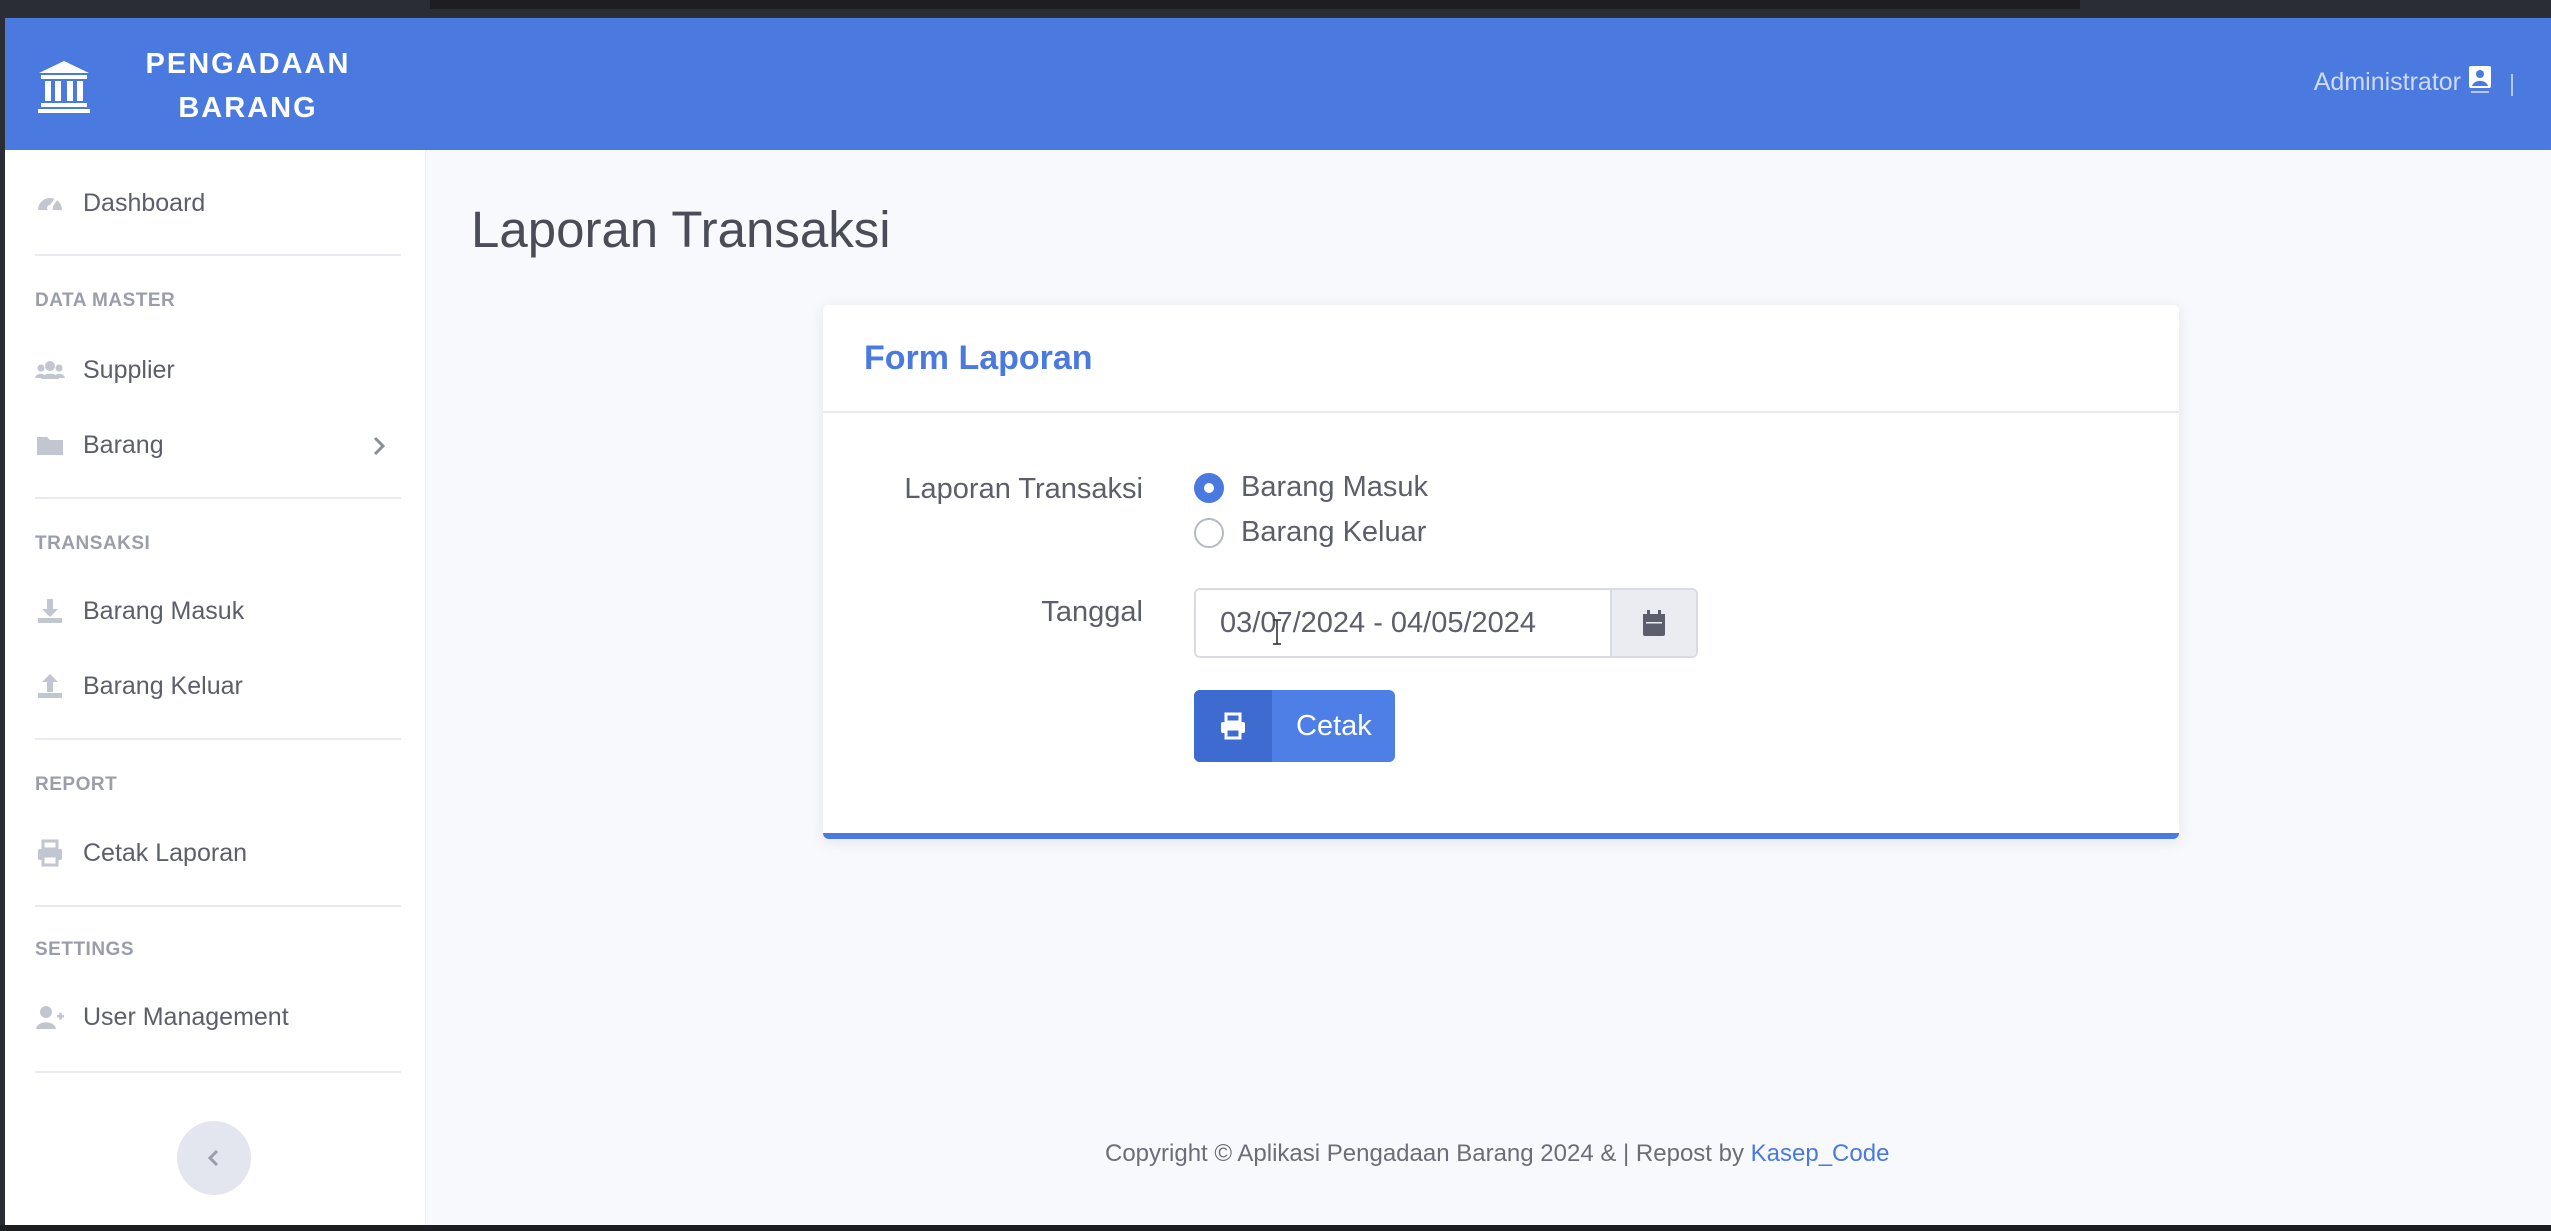  Describe the element at coordinates (1501, 359) in the screenshot. I see `card-header: Form Laporan` at that location.